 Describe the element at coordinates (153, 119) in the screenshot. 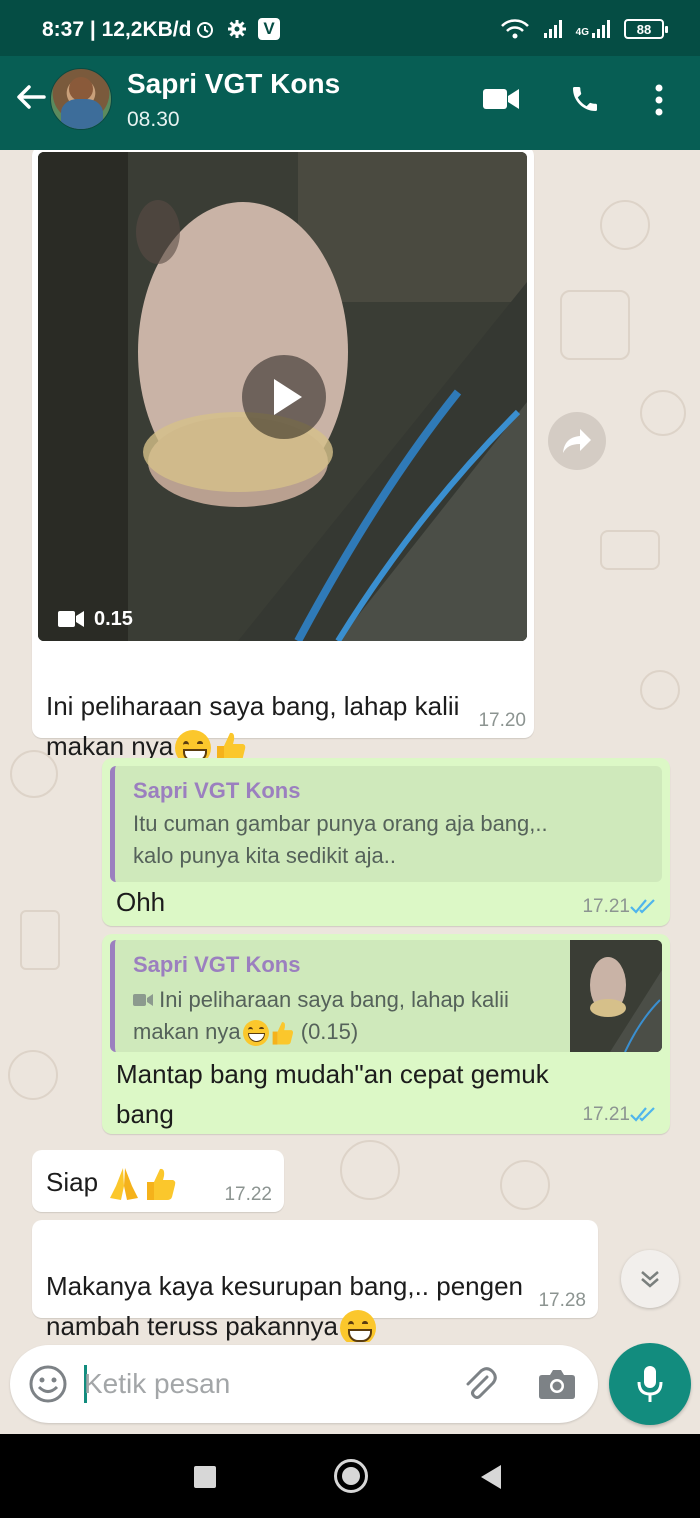

I see `last-seen: 08.30` at that location.